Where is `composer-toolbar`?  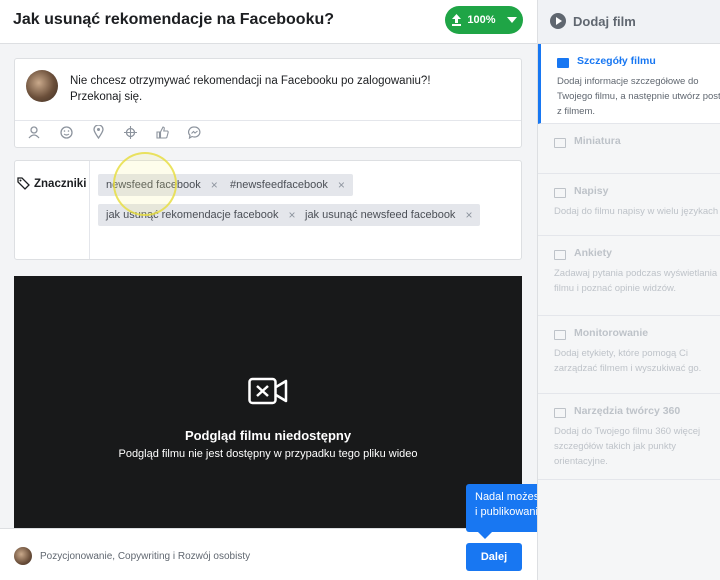 composer-toolbar is located at coordinates (114, 132).